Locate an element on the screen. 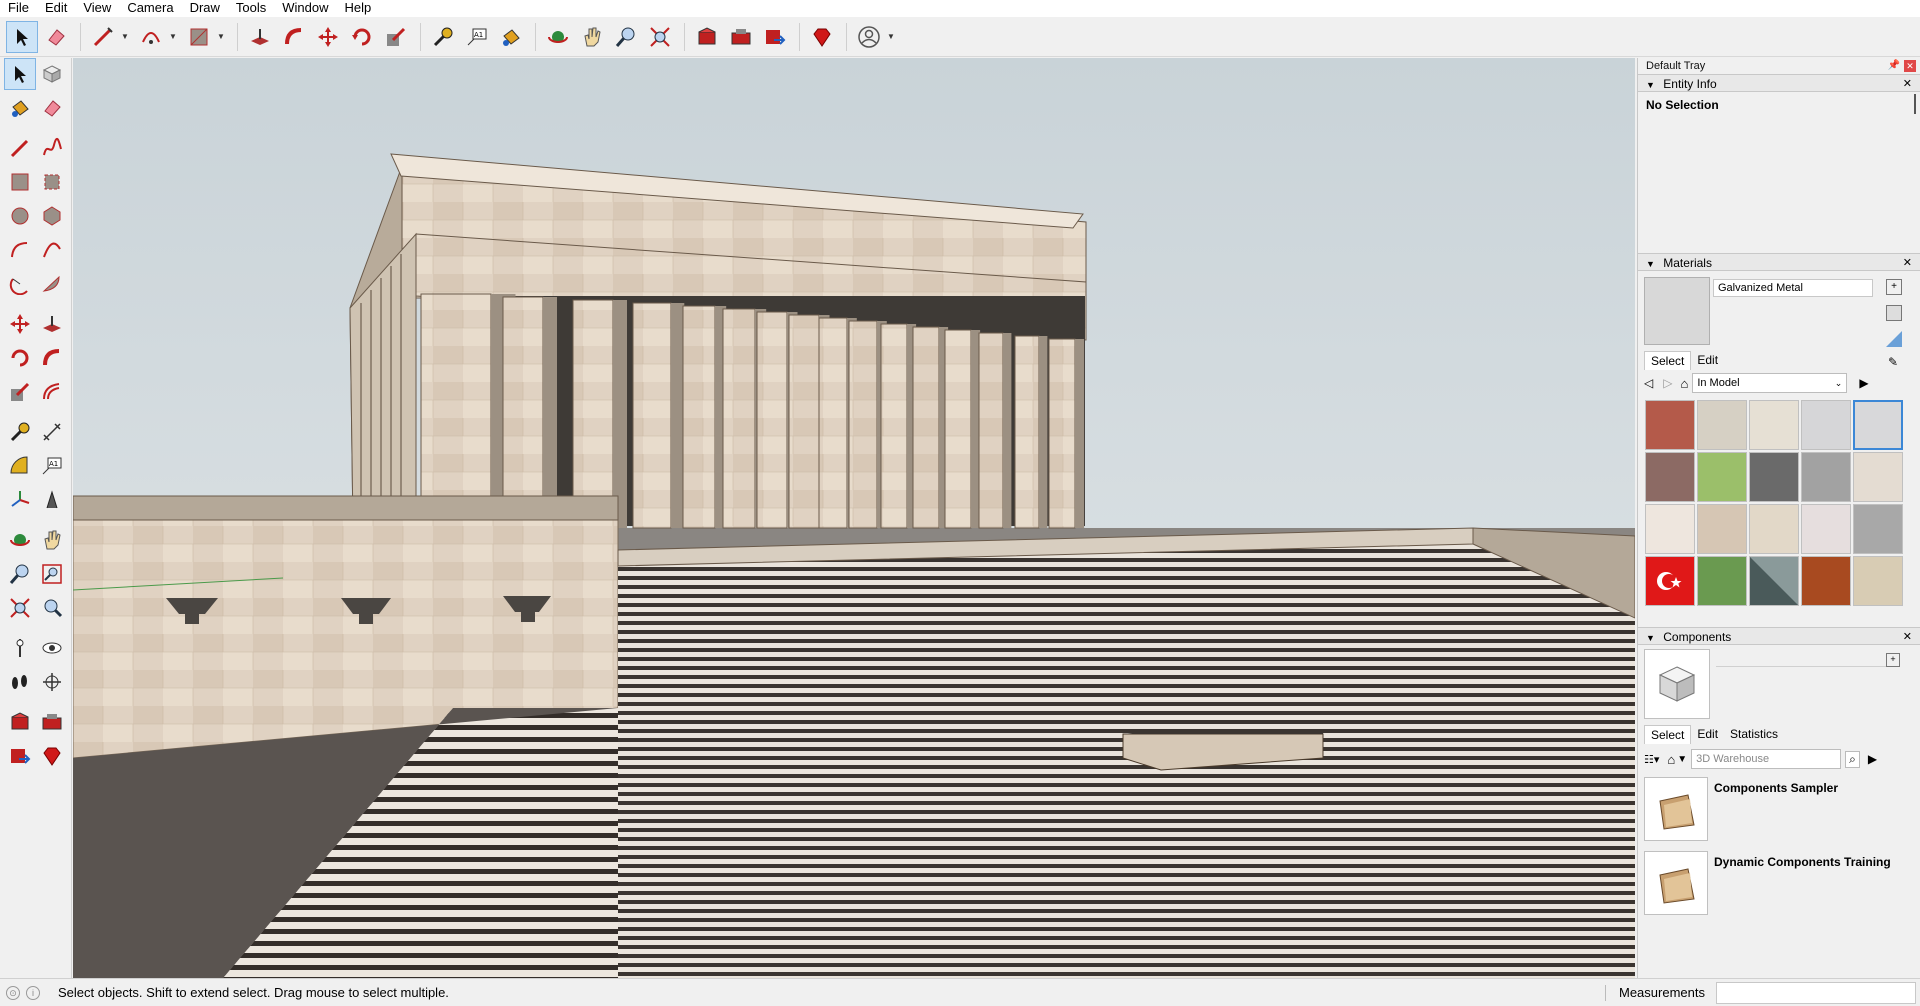 The image size is (1920, 1006). components-tab-edit: Edit is located at coordinates (1707, 734).